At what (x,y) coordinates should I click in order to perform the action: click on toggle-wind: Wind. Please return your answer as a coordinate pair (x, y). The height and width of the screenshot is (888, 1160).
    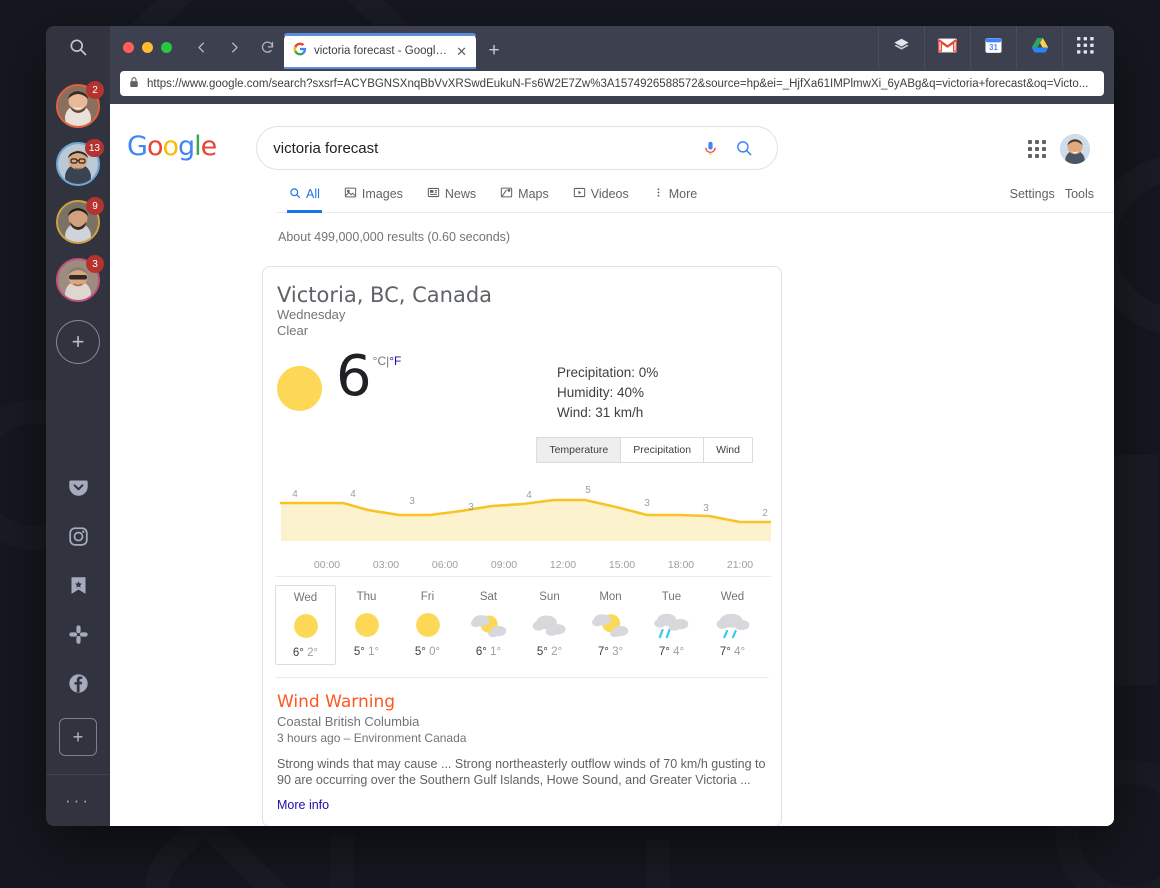
    Looking at the image, I should click on (728, 450).